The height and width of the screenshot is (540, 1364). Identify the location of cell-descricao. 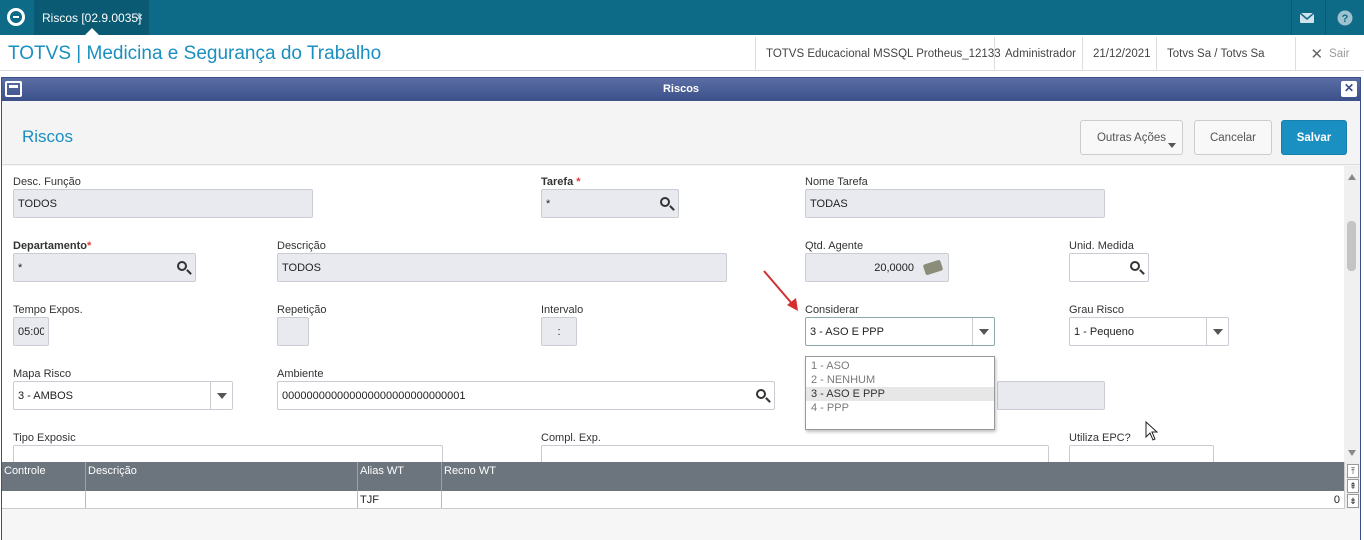
(222, 499).